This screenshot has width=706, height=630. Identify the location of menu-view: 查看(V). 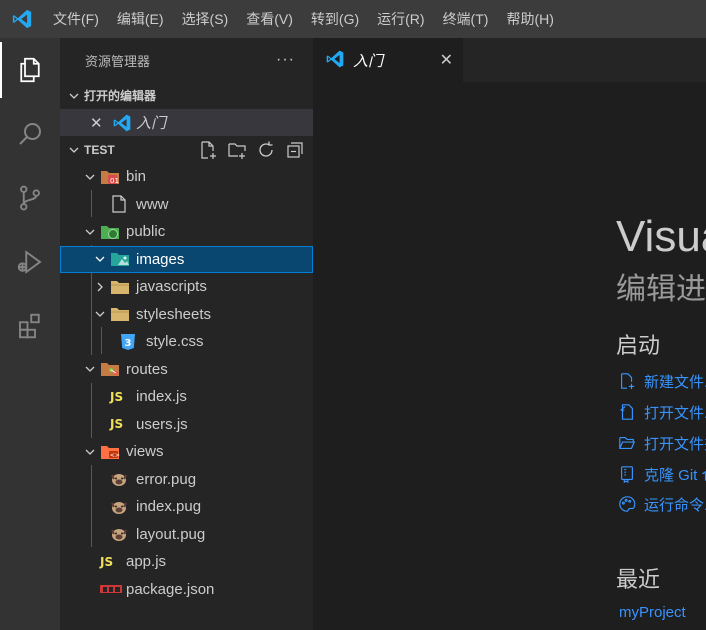
(269, 19).